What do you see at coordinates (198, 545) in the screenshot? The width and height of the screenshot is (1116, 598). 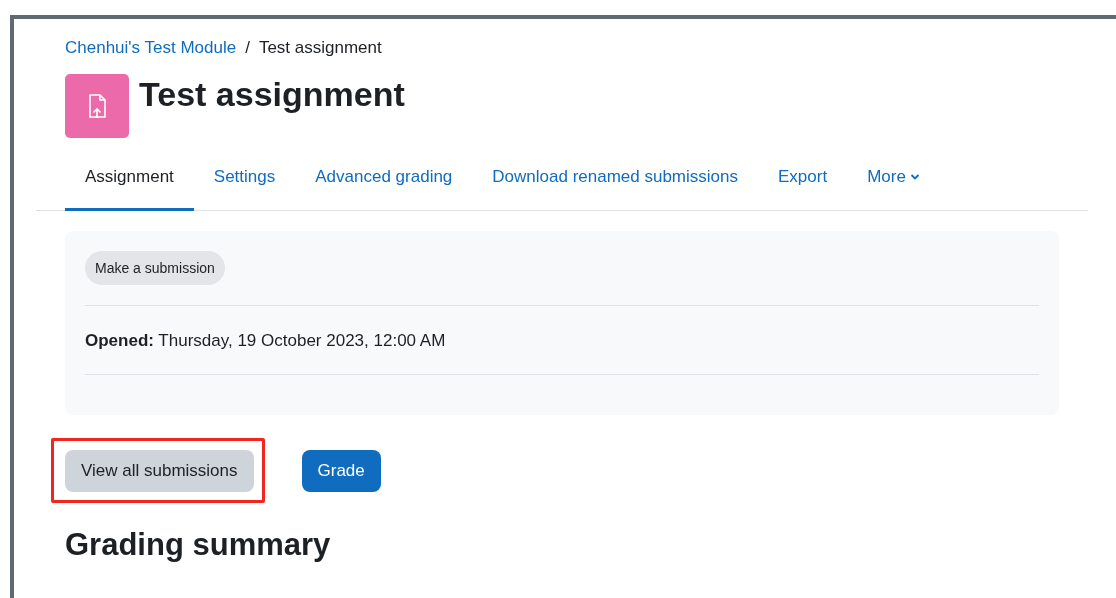 I see `section-heading: Grading summary` at bounding box center [198, 545].